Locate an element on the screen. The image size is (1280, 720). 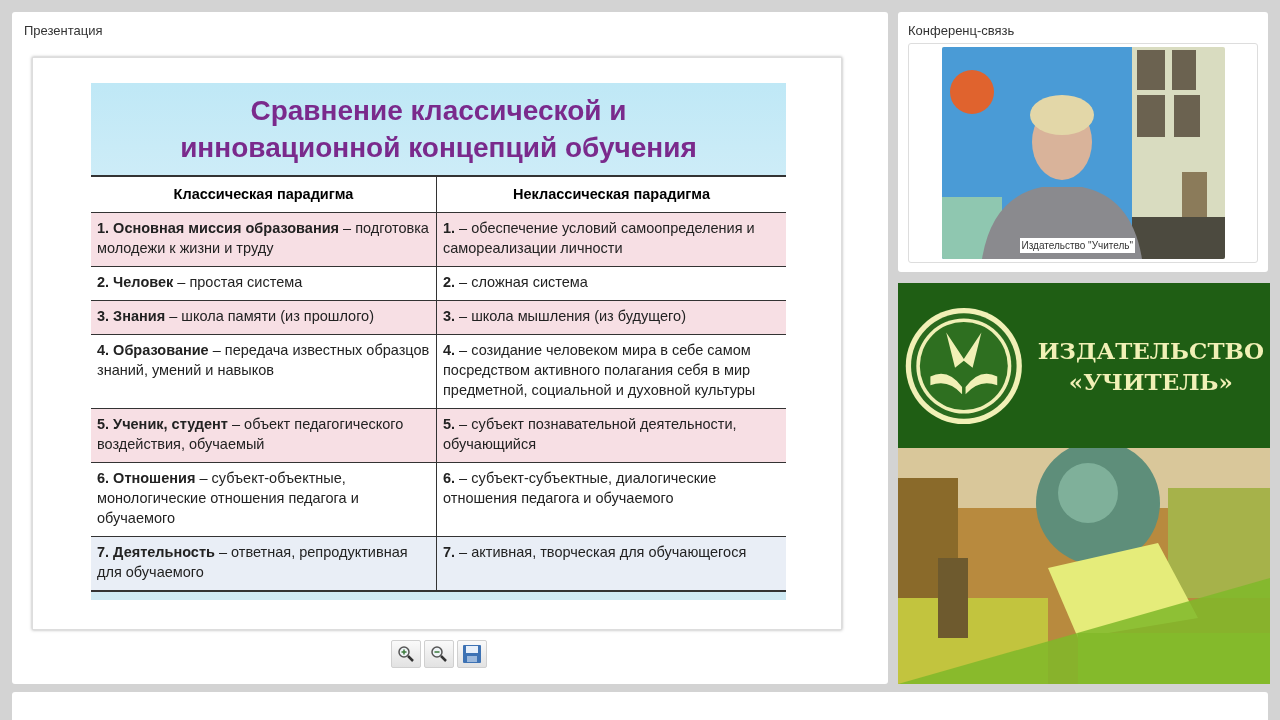
banner-title: ИЗДАТЕЛЬСТВО is located at coordinates (1150, 350).